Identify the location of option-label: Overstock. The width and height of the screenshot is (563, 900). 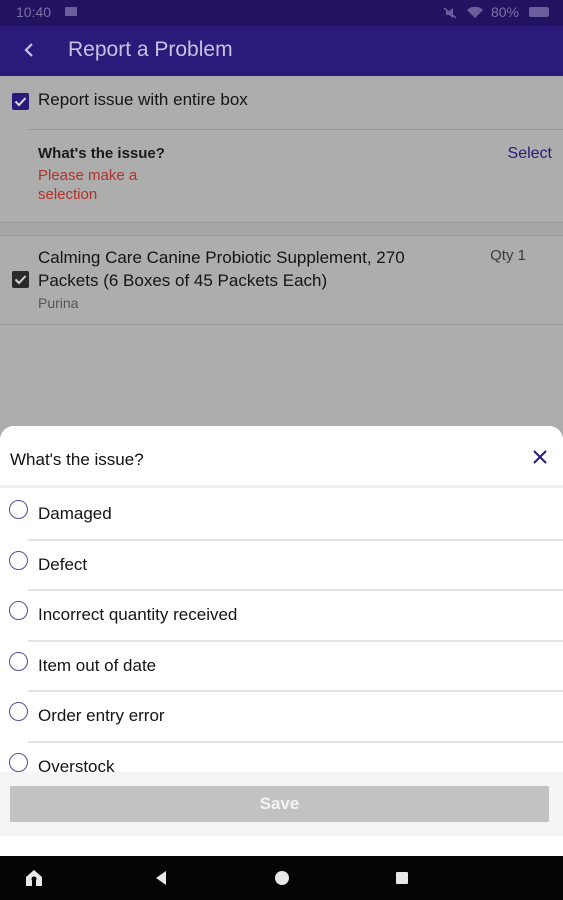
(76, 764).